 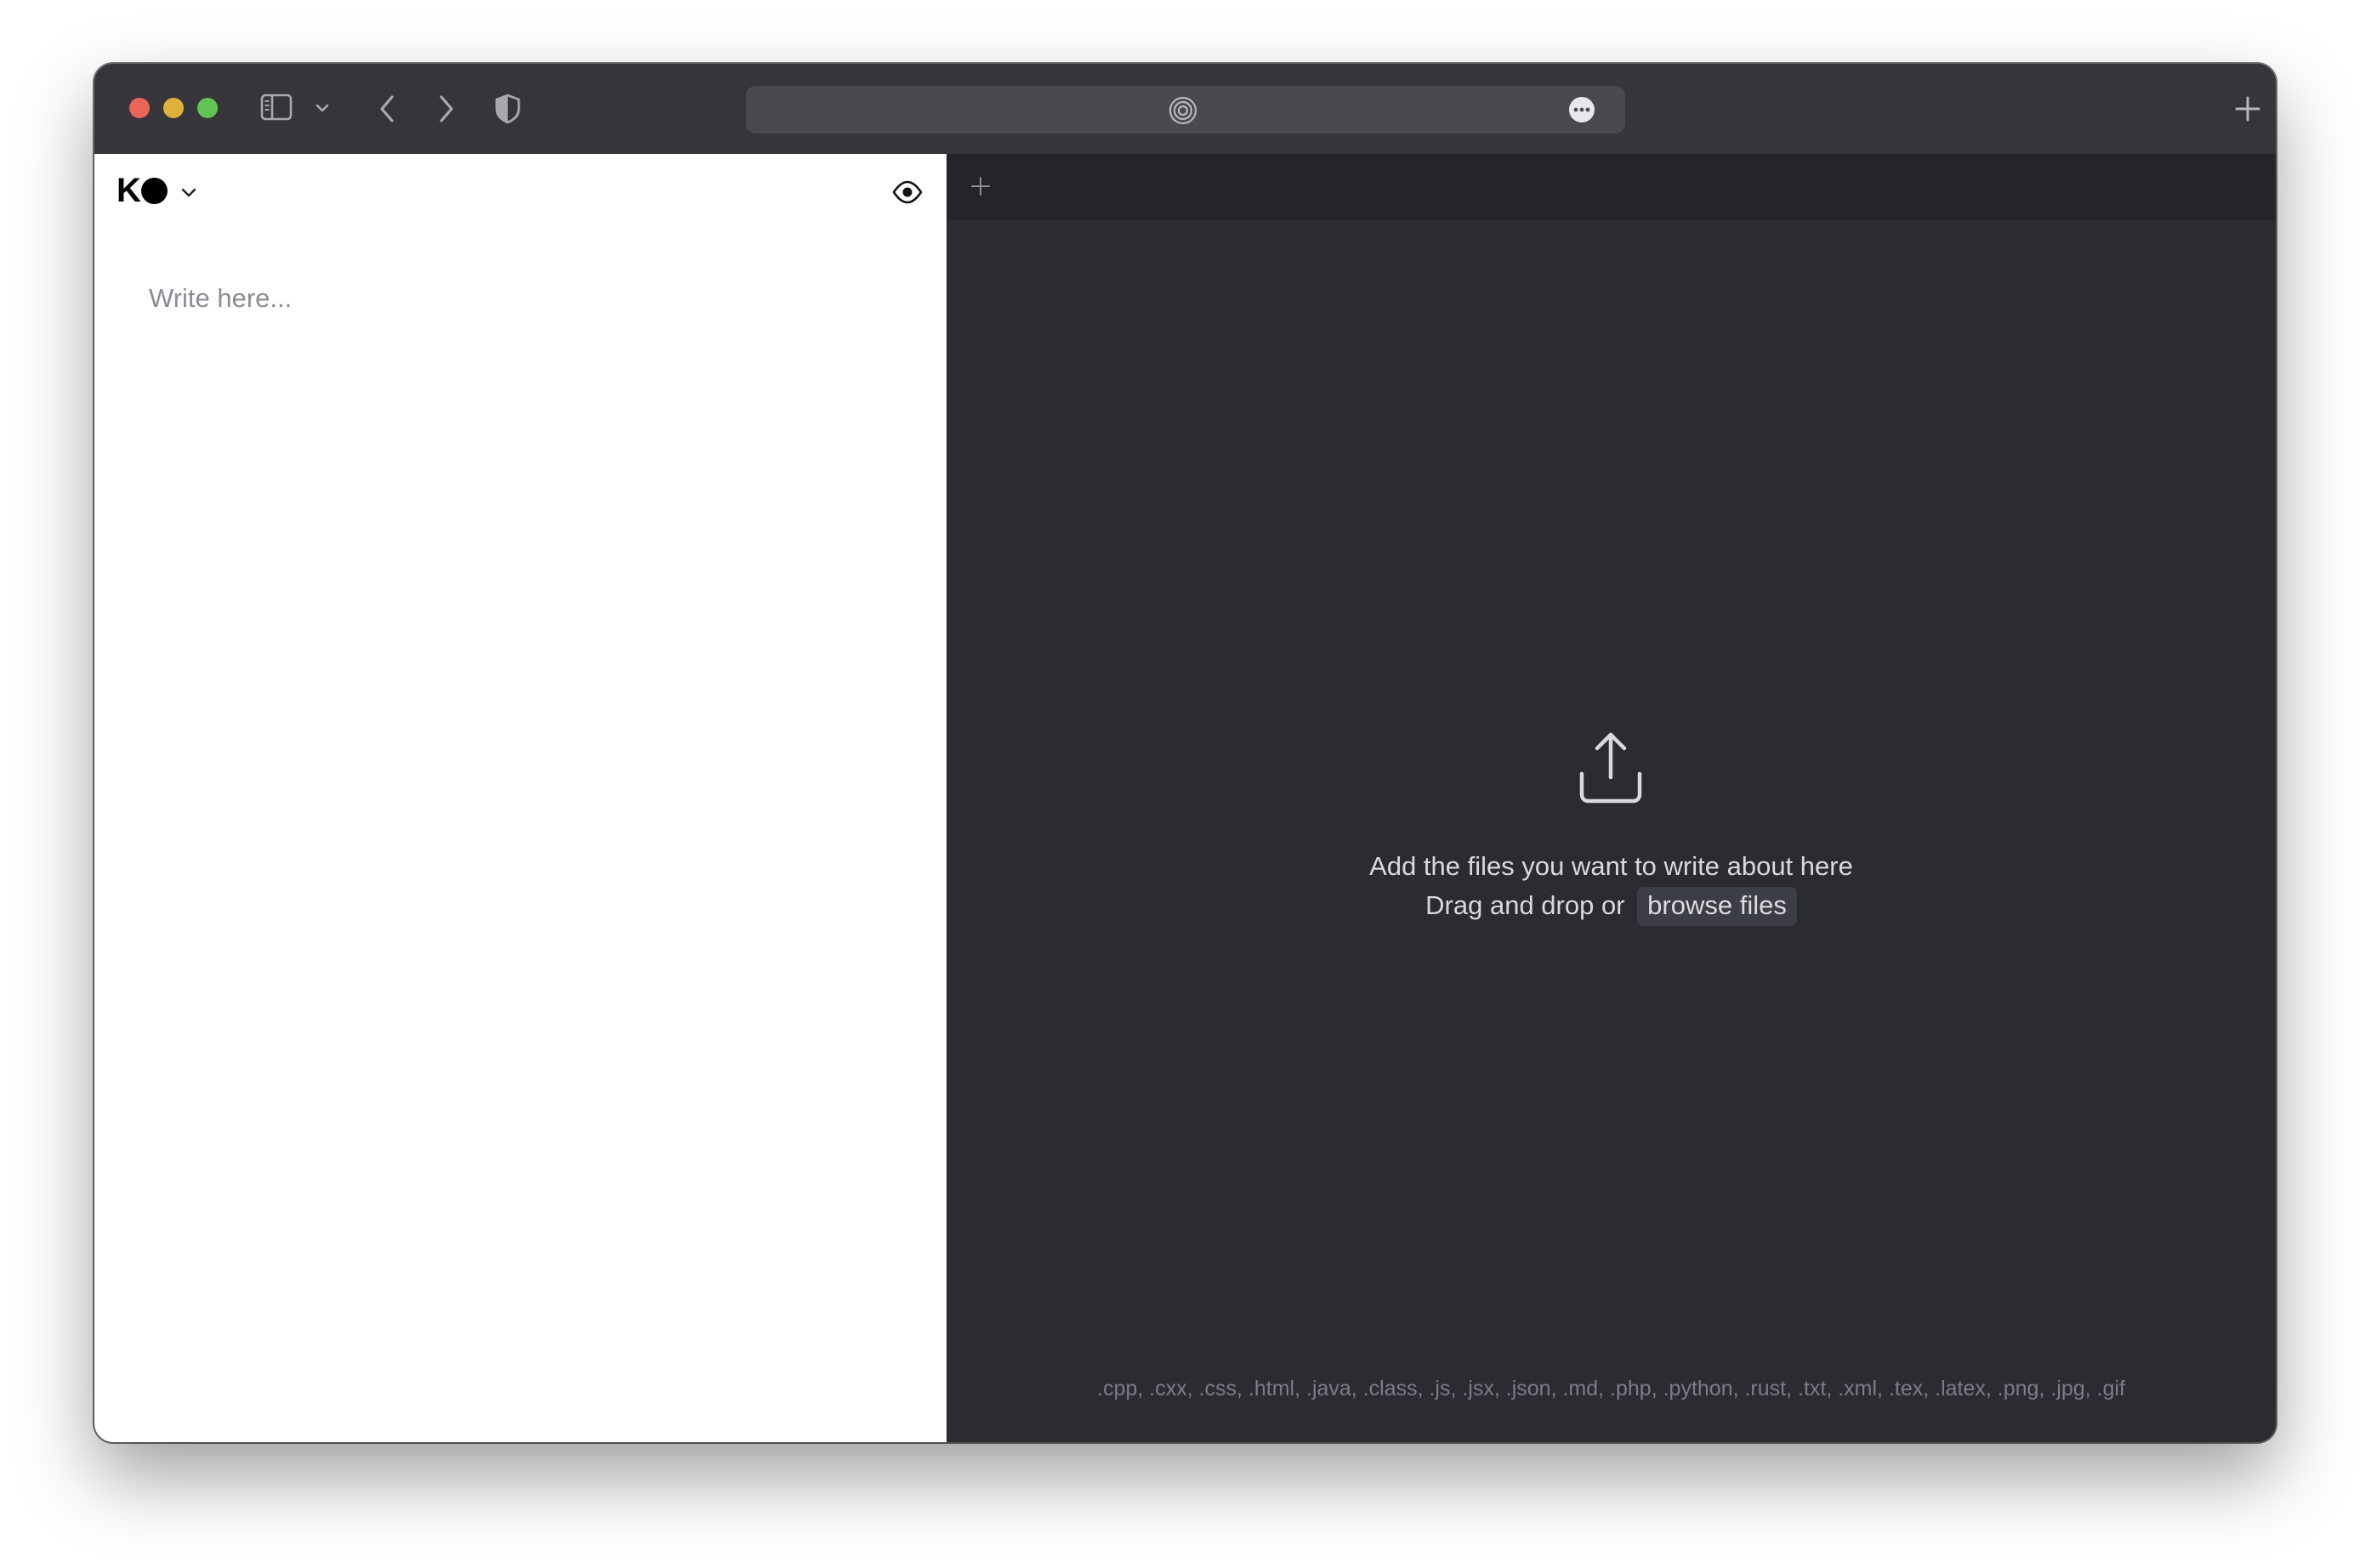 What do you see at coordinates (1525, 905) in the screenshot?
I see `drag-drop-text: Drag and drop or` at bounding box center [1525, 905].